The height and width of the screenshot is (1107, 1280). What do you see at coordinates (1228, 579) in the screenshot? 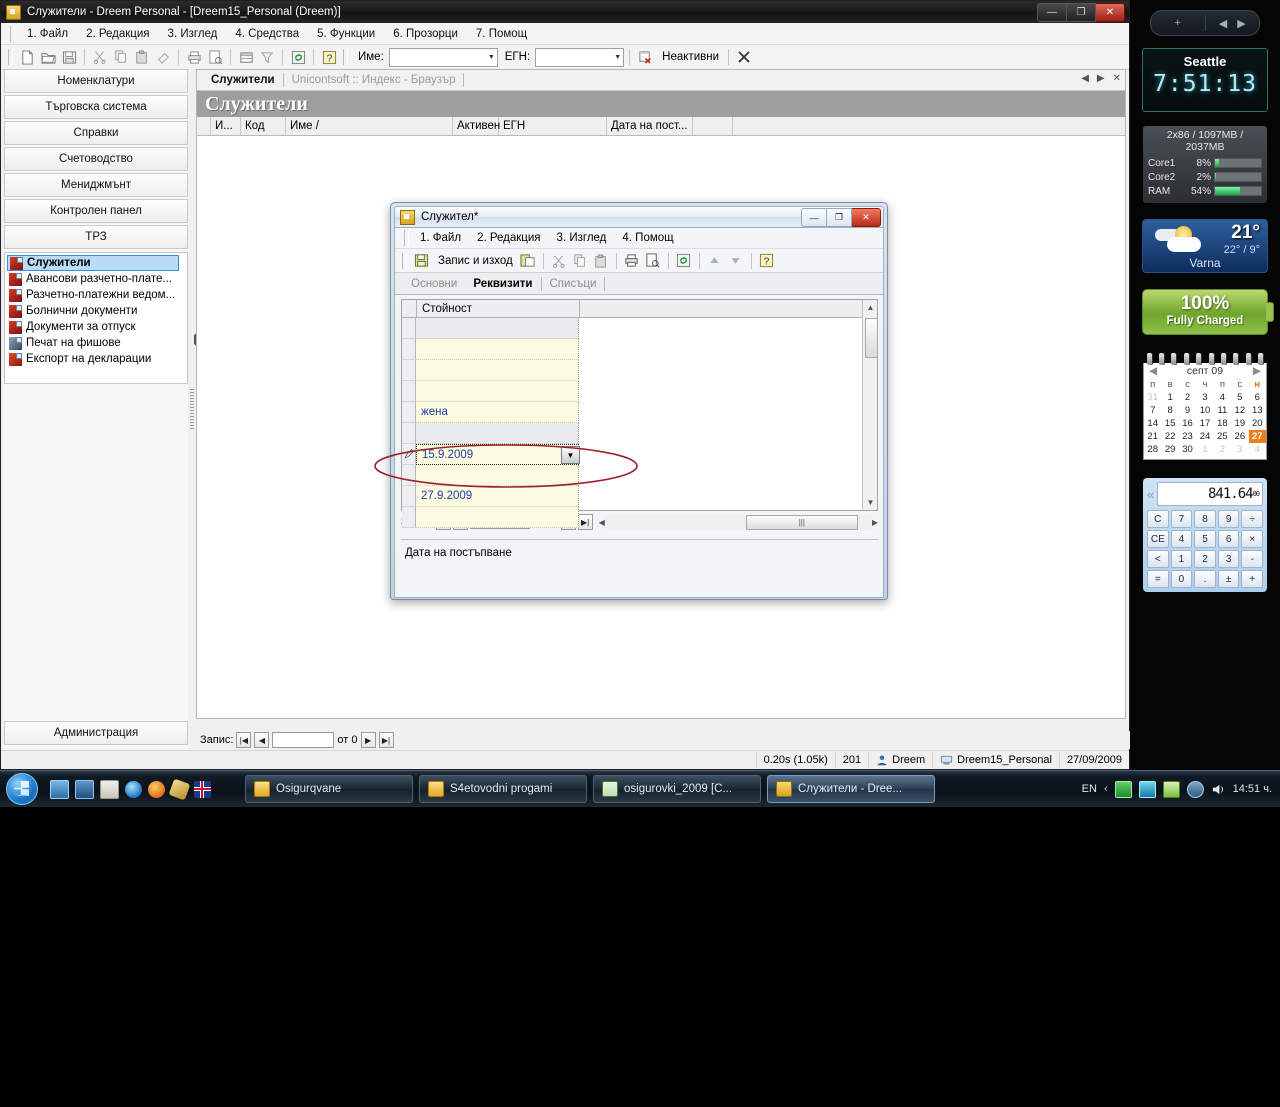
I see `calc-key-plusminus: ±` at bounding box center [1228, 579].